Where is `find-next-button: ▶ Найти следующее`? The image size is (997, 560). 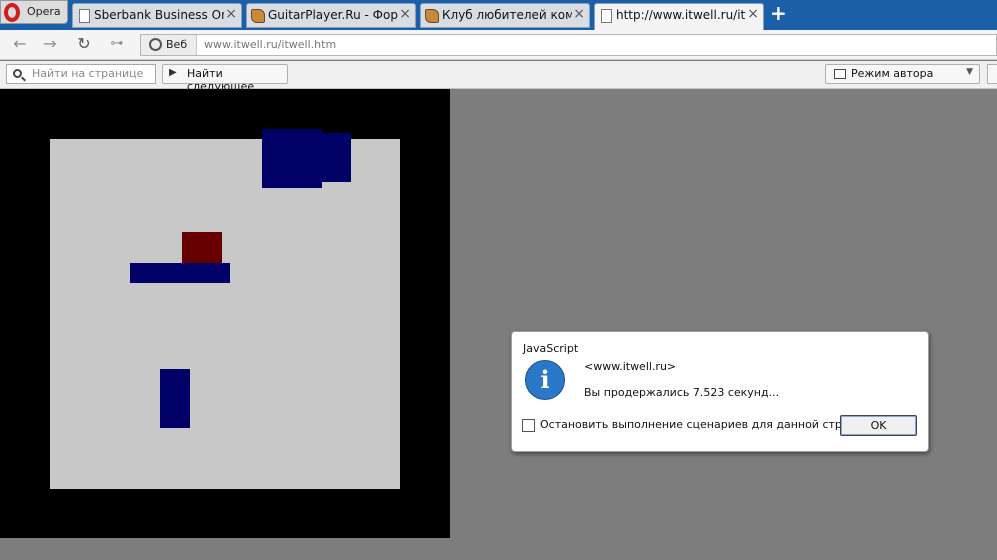 find-next-button: ▶ Найти следующее is located at coordinates (225, 78).